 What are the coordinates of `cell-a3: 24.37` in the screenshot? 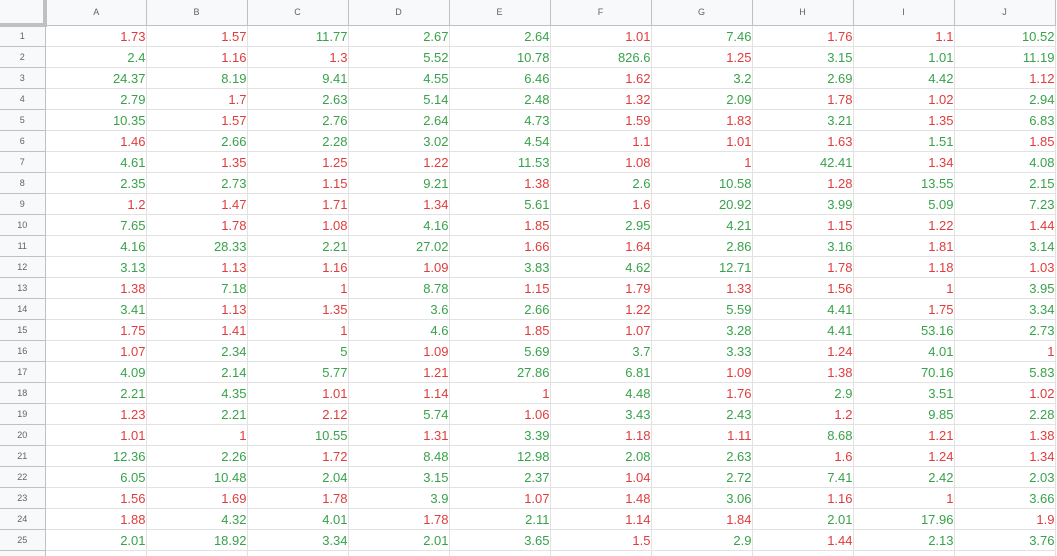 It's located at (96, 78).